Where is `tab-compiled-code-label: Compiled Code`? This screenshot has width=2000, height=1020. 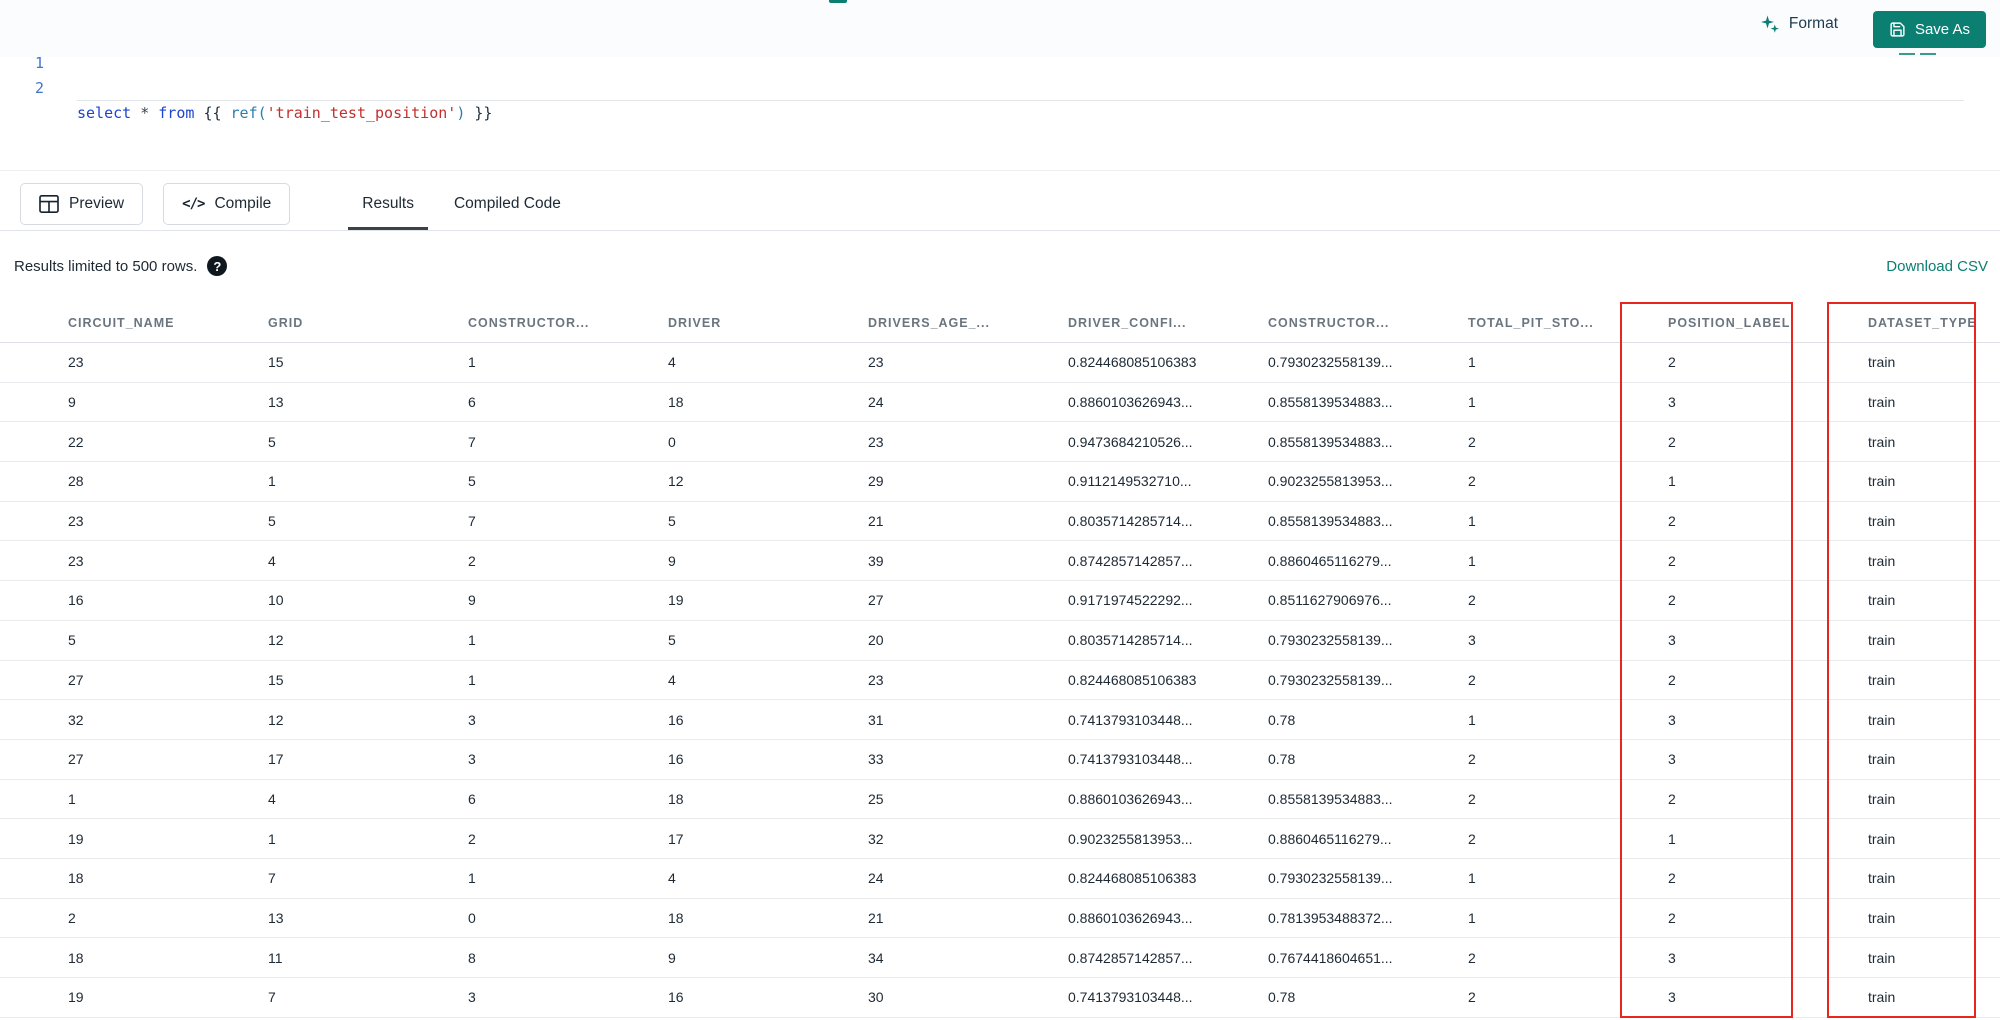
tab-compiled-code-label: Compiled Code is located at coordinates (507, 203).